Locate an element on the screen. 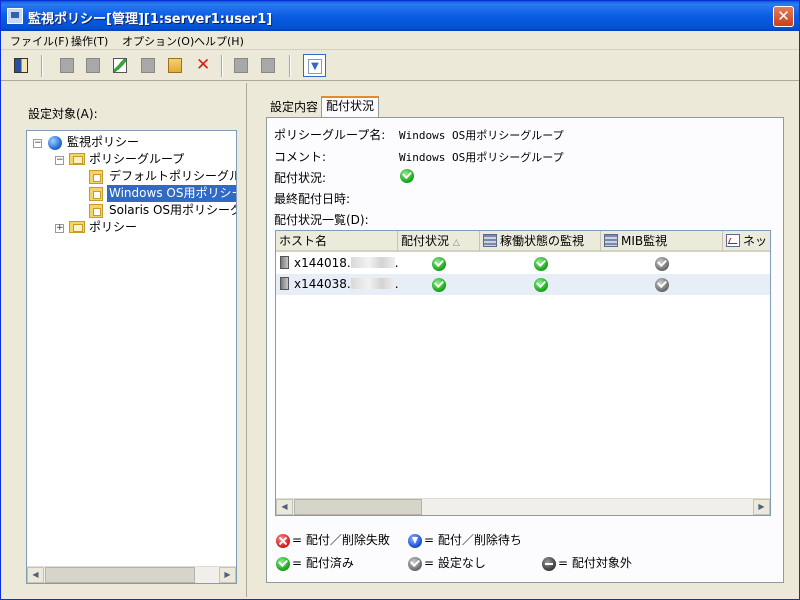 The height and width of the screenshot is (600, 800). column-header-label: MIB監視 is located at coordinates (644, 241).